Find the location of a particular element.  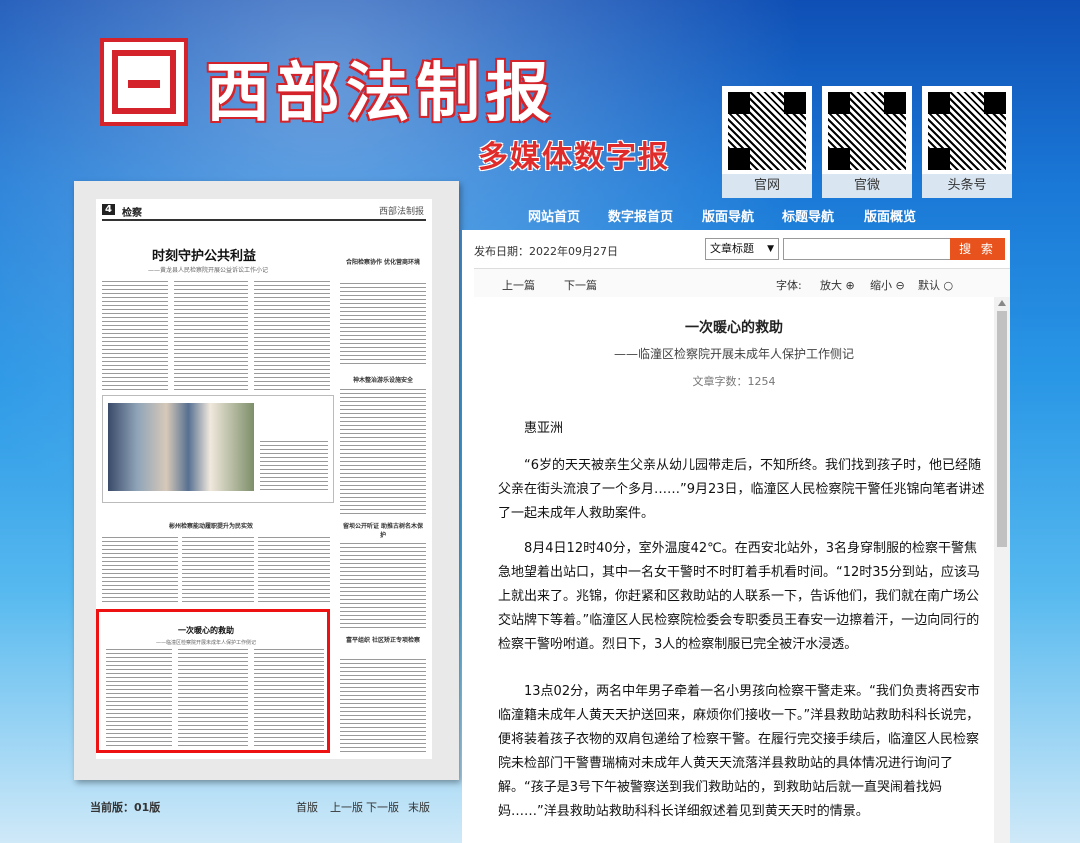

side-head: 富平组织 社区矫正专项检察 is located at coordinates (383, 639).